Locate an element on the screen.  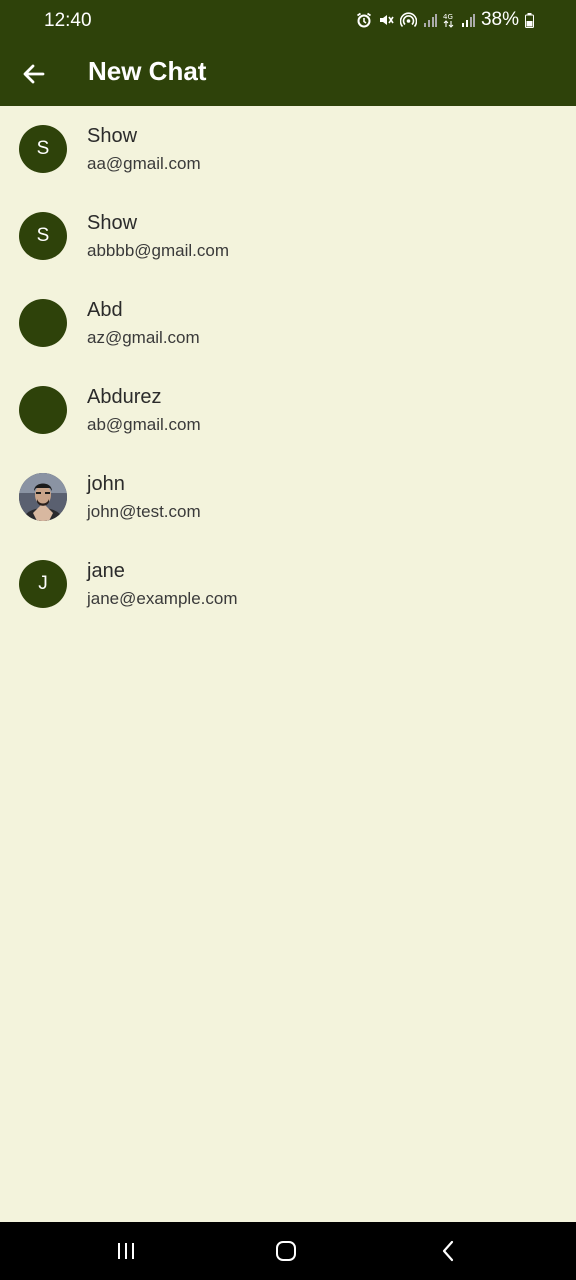
status-bar: 12:40 4G 38% is located at coordinates (288, 21).